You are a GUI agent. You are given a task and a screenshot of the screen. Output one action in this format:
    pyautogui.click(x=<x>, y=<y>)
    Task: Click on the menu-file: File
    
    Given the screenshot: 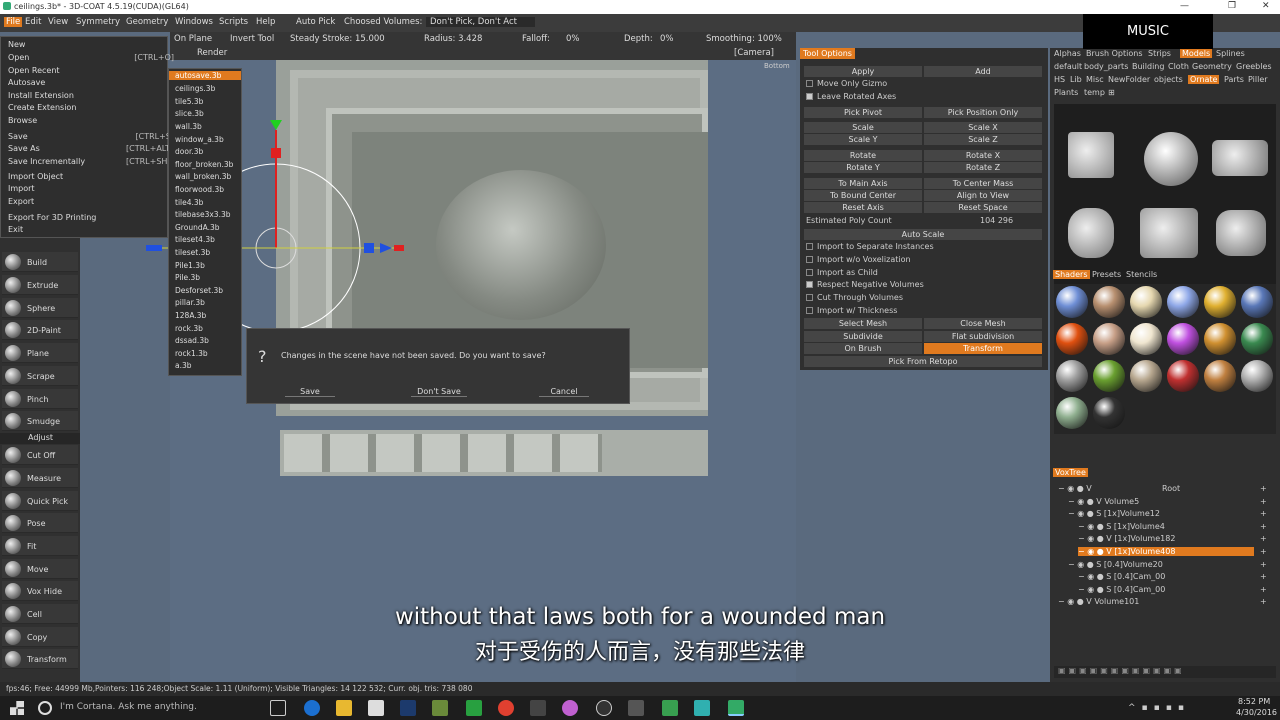 What is the action you would take?
    pyautogui.click(x=13, y=22)
    